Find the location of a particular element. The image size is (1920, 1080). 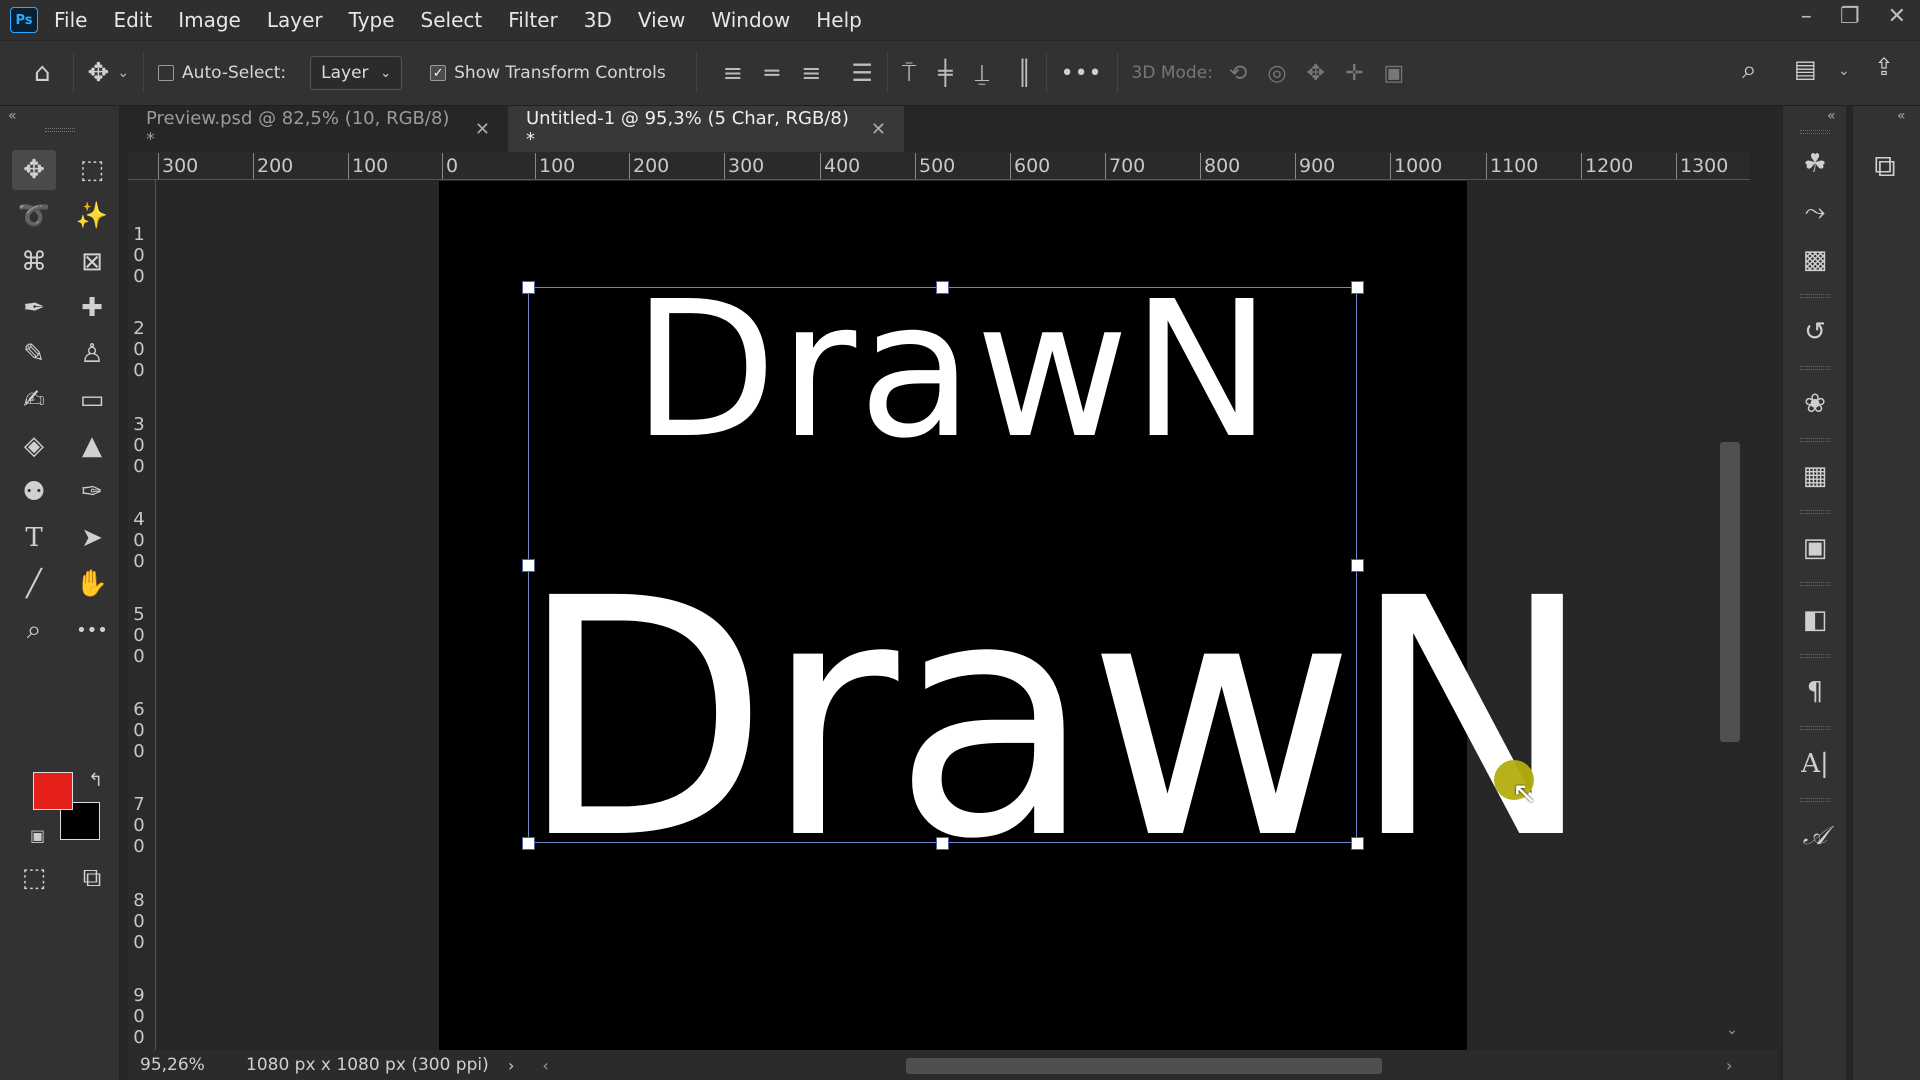

quick-mask-icon: ⬚ is located at coordinates (34, 878).